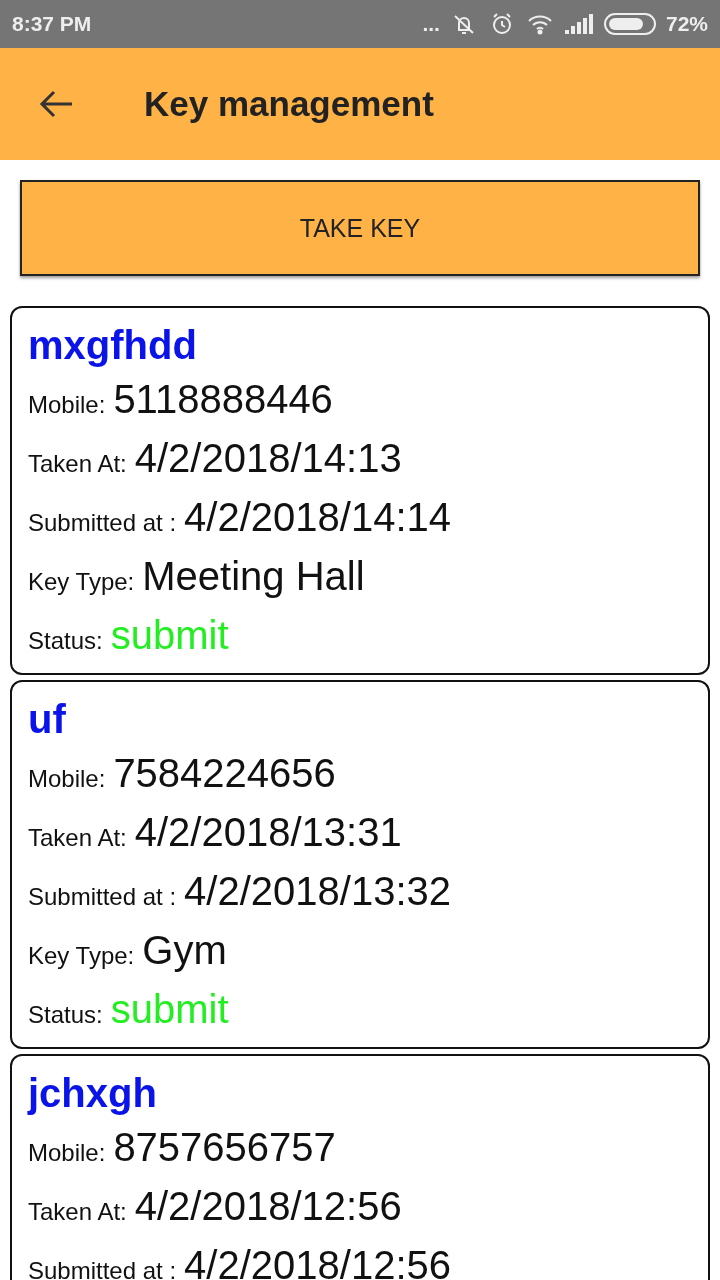 The image size is (720, 1280). Describe the element at coordinates (52, 24) in the screenshot. I see `status-time: 8:37 PM` at that location.